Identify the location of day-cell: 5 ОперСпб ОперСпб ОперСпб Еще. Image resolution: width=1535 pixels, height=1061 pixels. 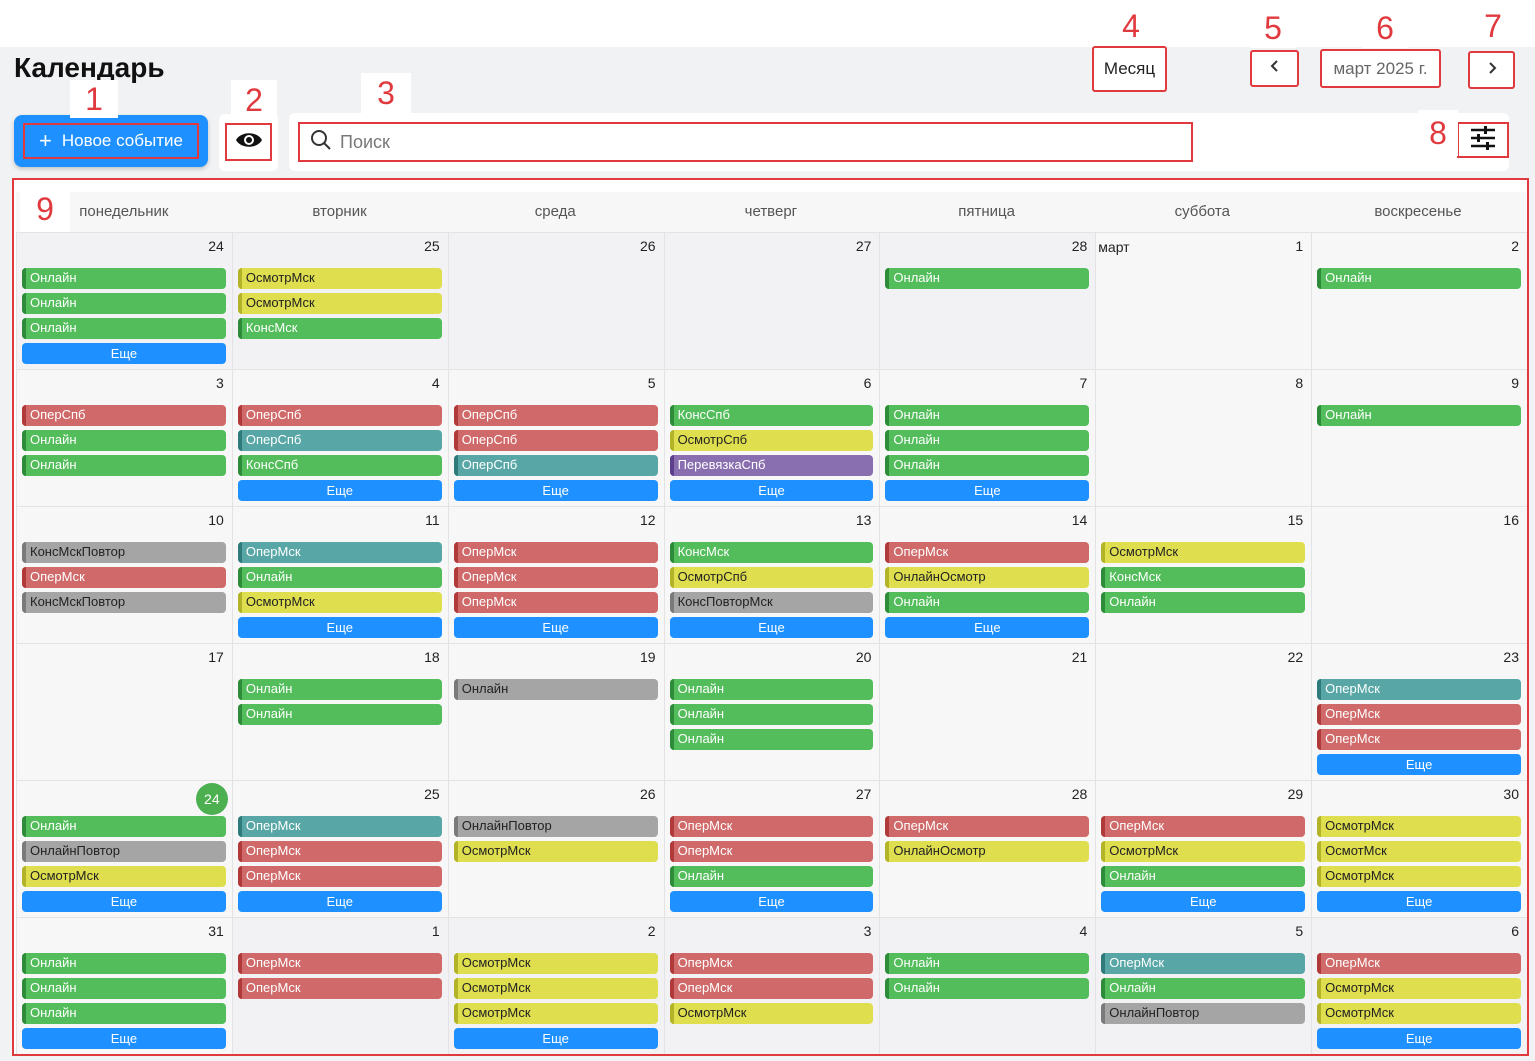
(555, 437).